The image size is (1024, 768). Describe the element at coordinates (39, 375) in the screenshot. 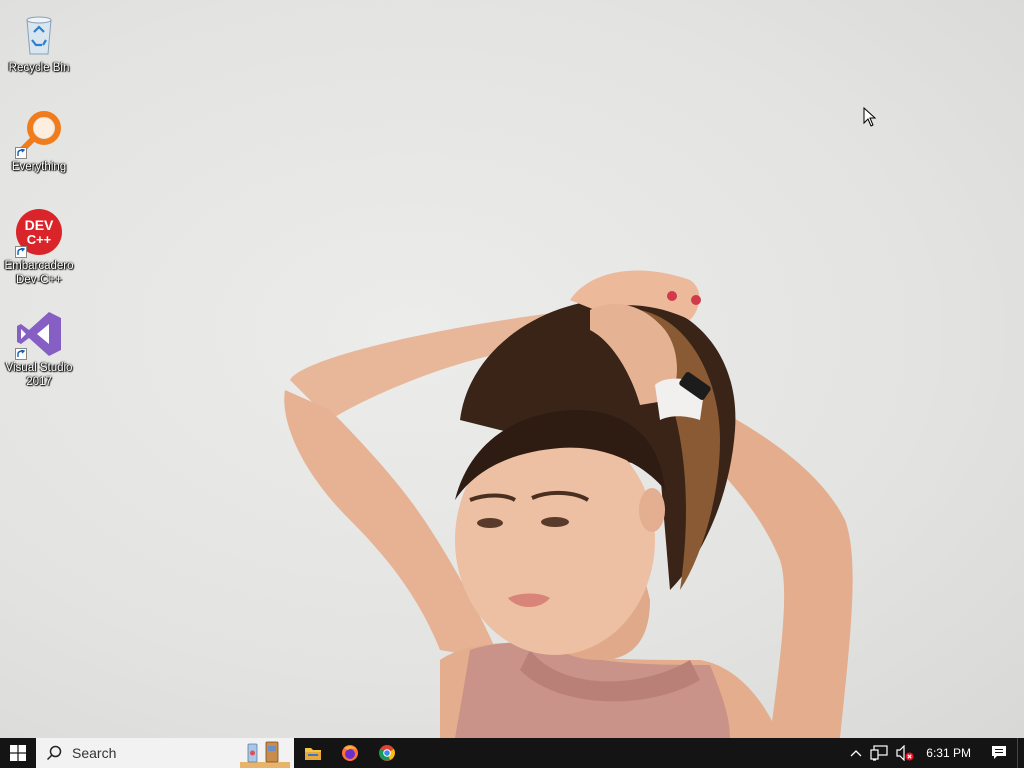

I see `desktop-icon-label: Visual Studio 2017` at that location.